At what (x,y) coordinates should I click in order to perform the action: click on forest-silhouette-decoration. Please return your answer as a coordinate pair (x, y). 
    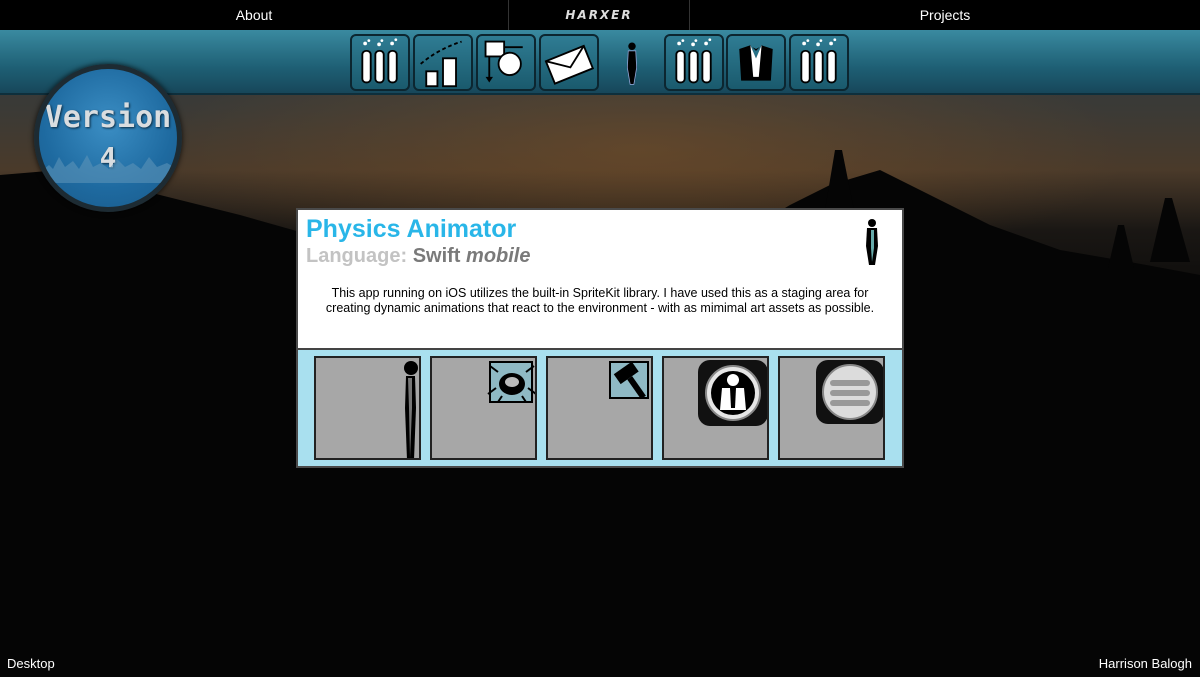
    Looking at the image, I should click on (108, 169).